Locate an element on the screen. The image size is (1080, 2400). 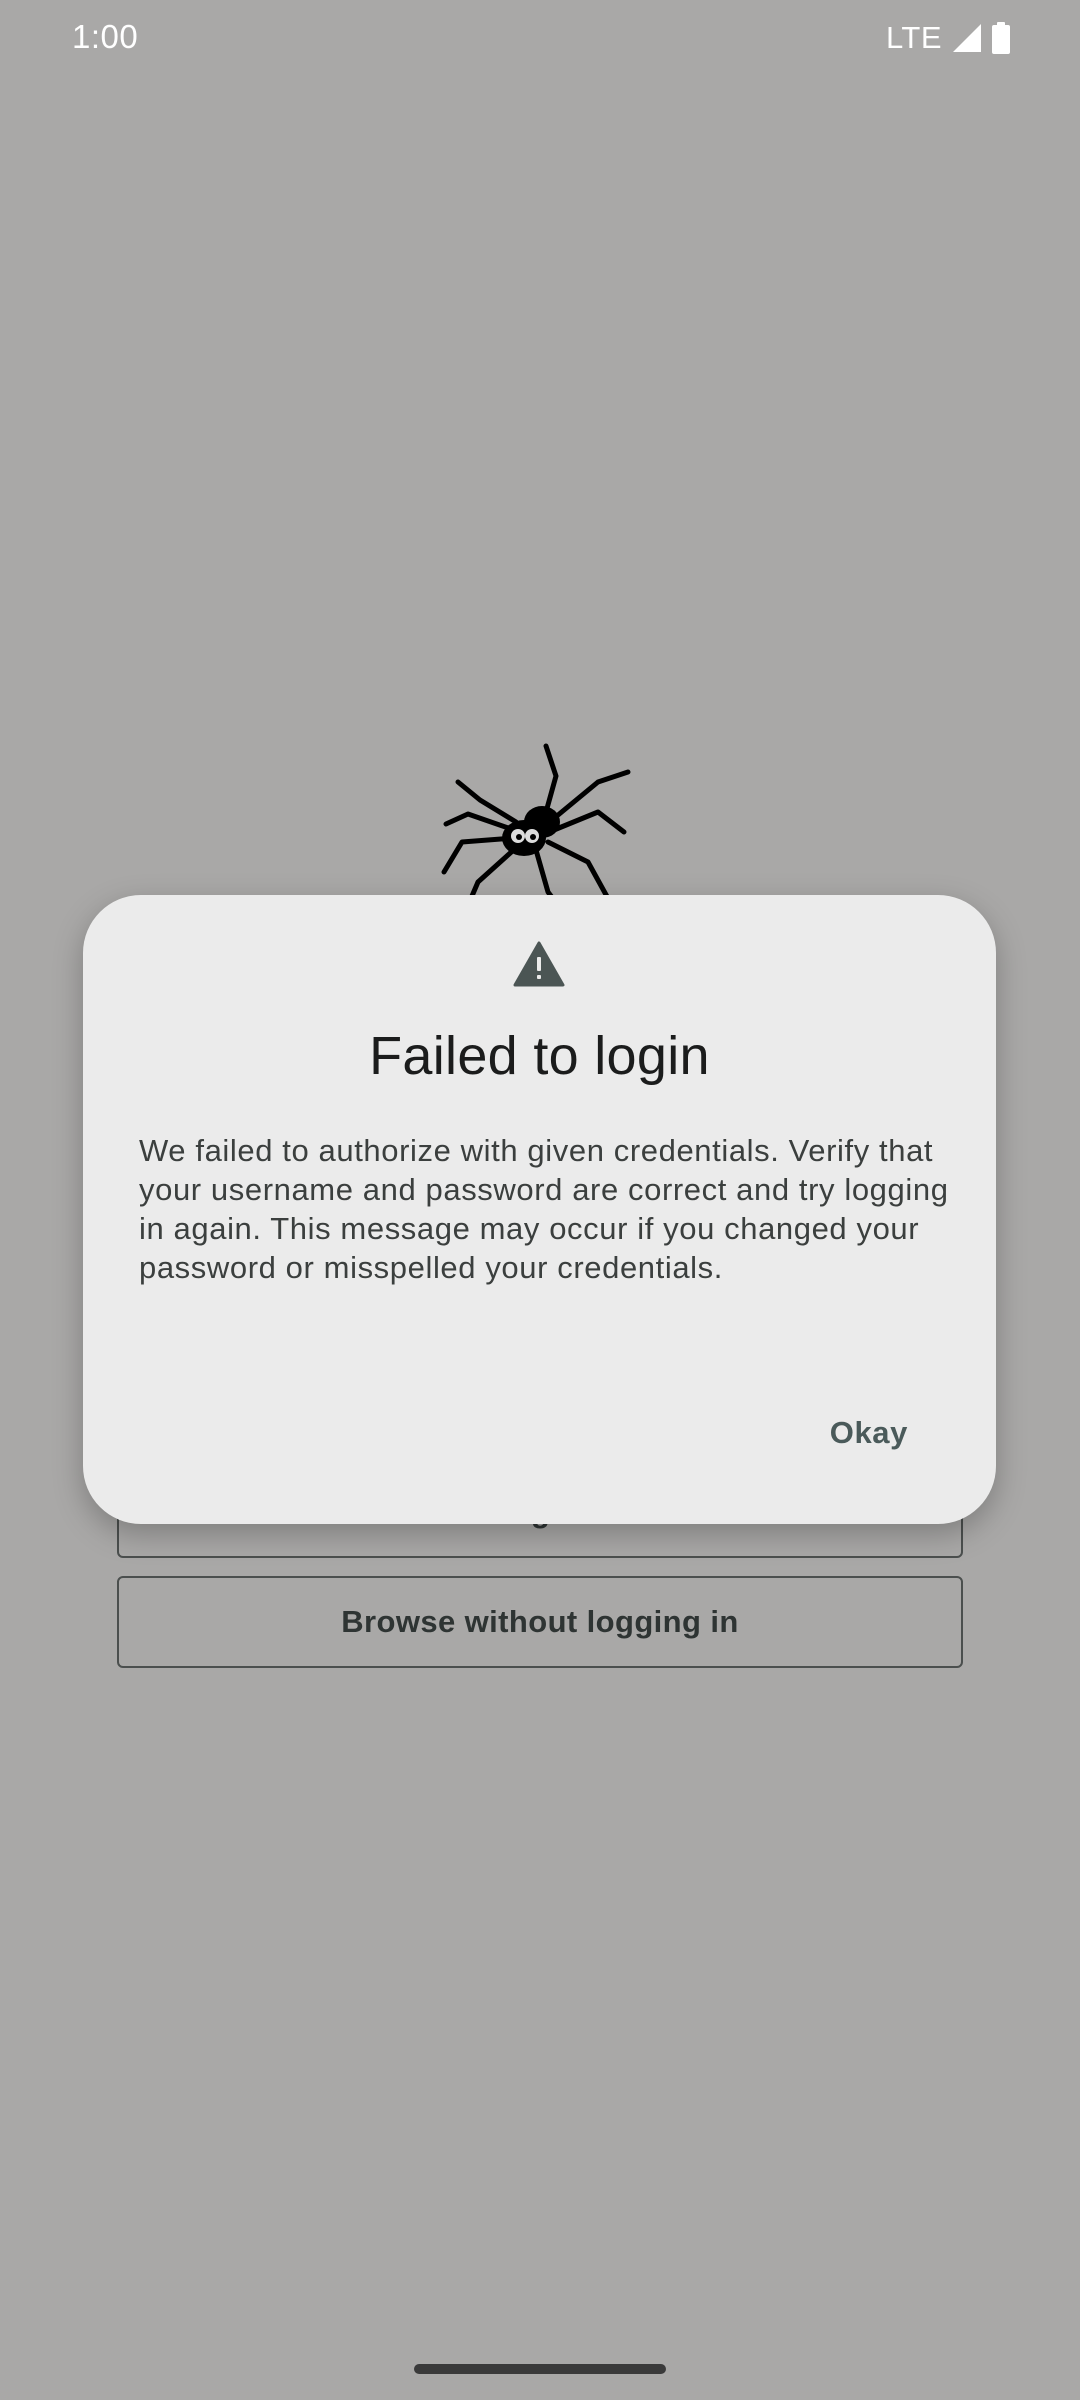
network-type: LTE is located at coordinates (913, 37).